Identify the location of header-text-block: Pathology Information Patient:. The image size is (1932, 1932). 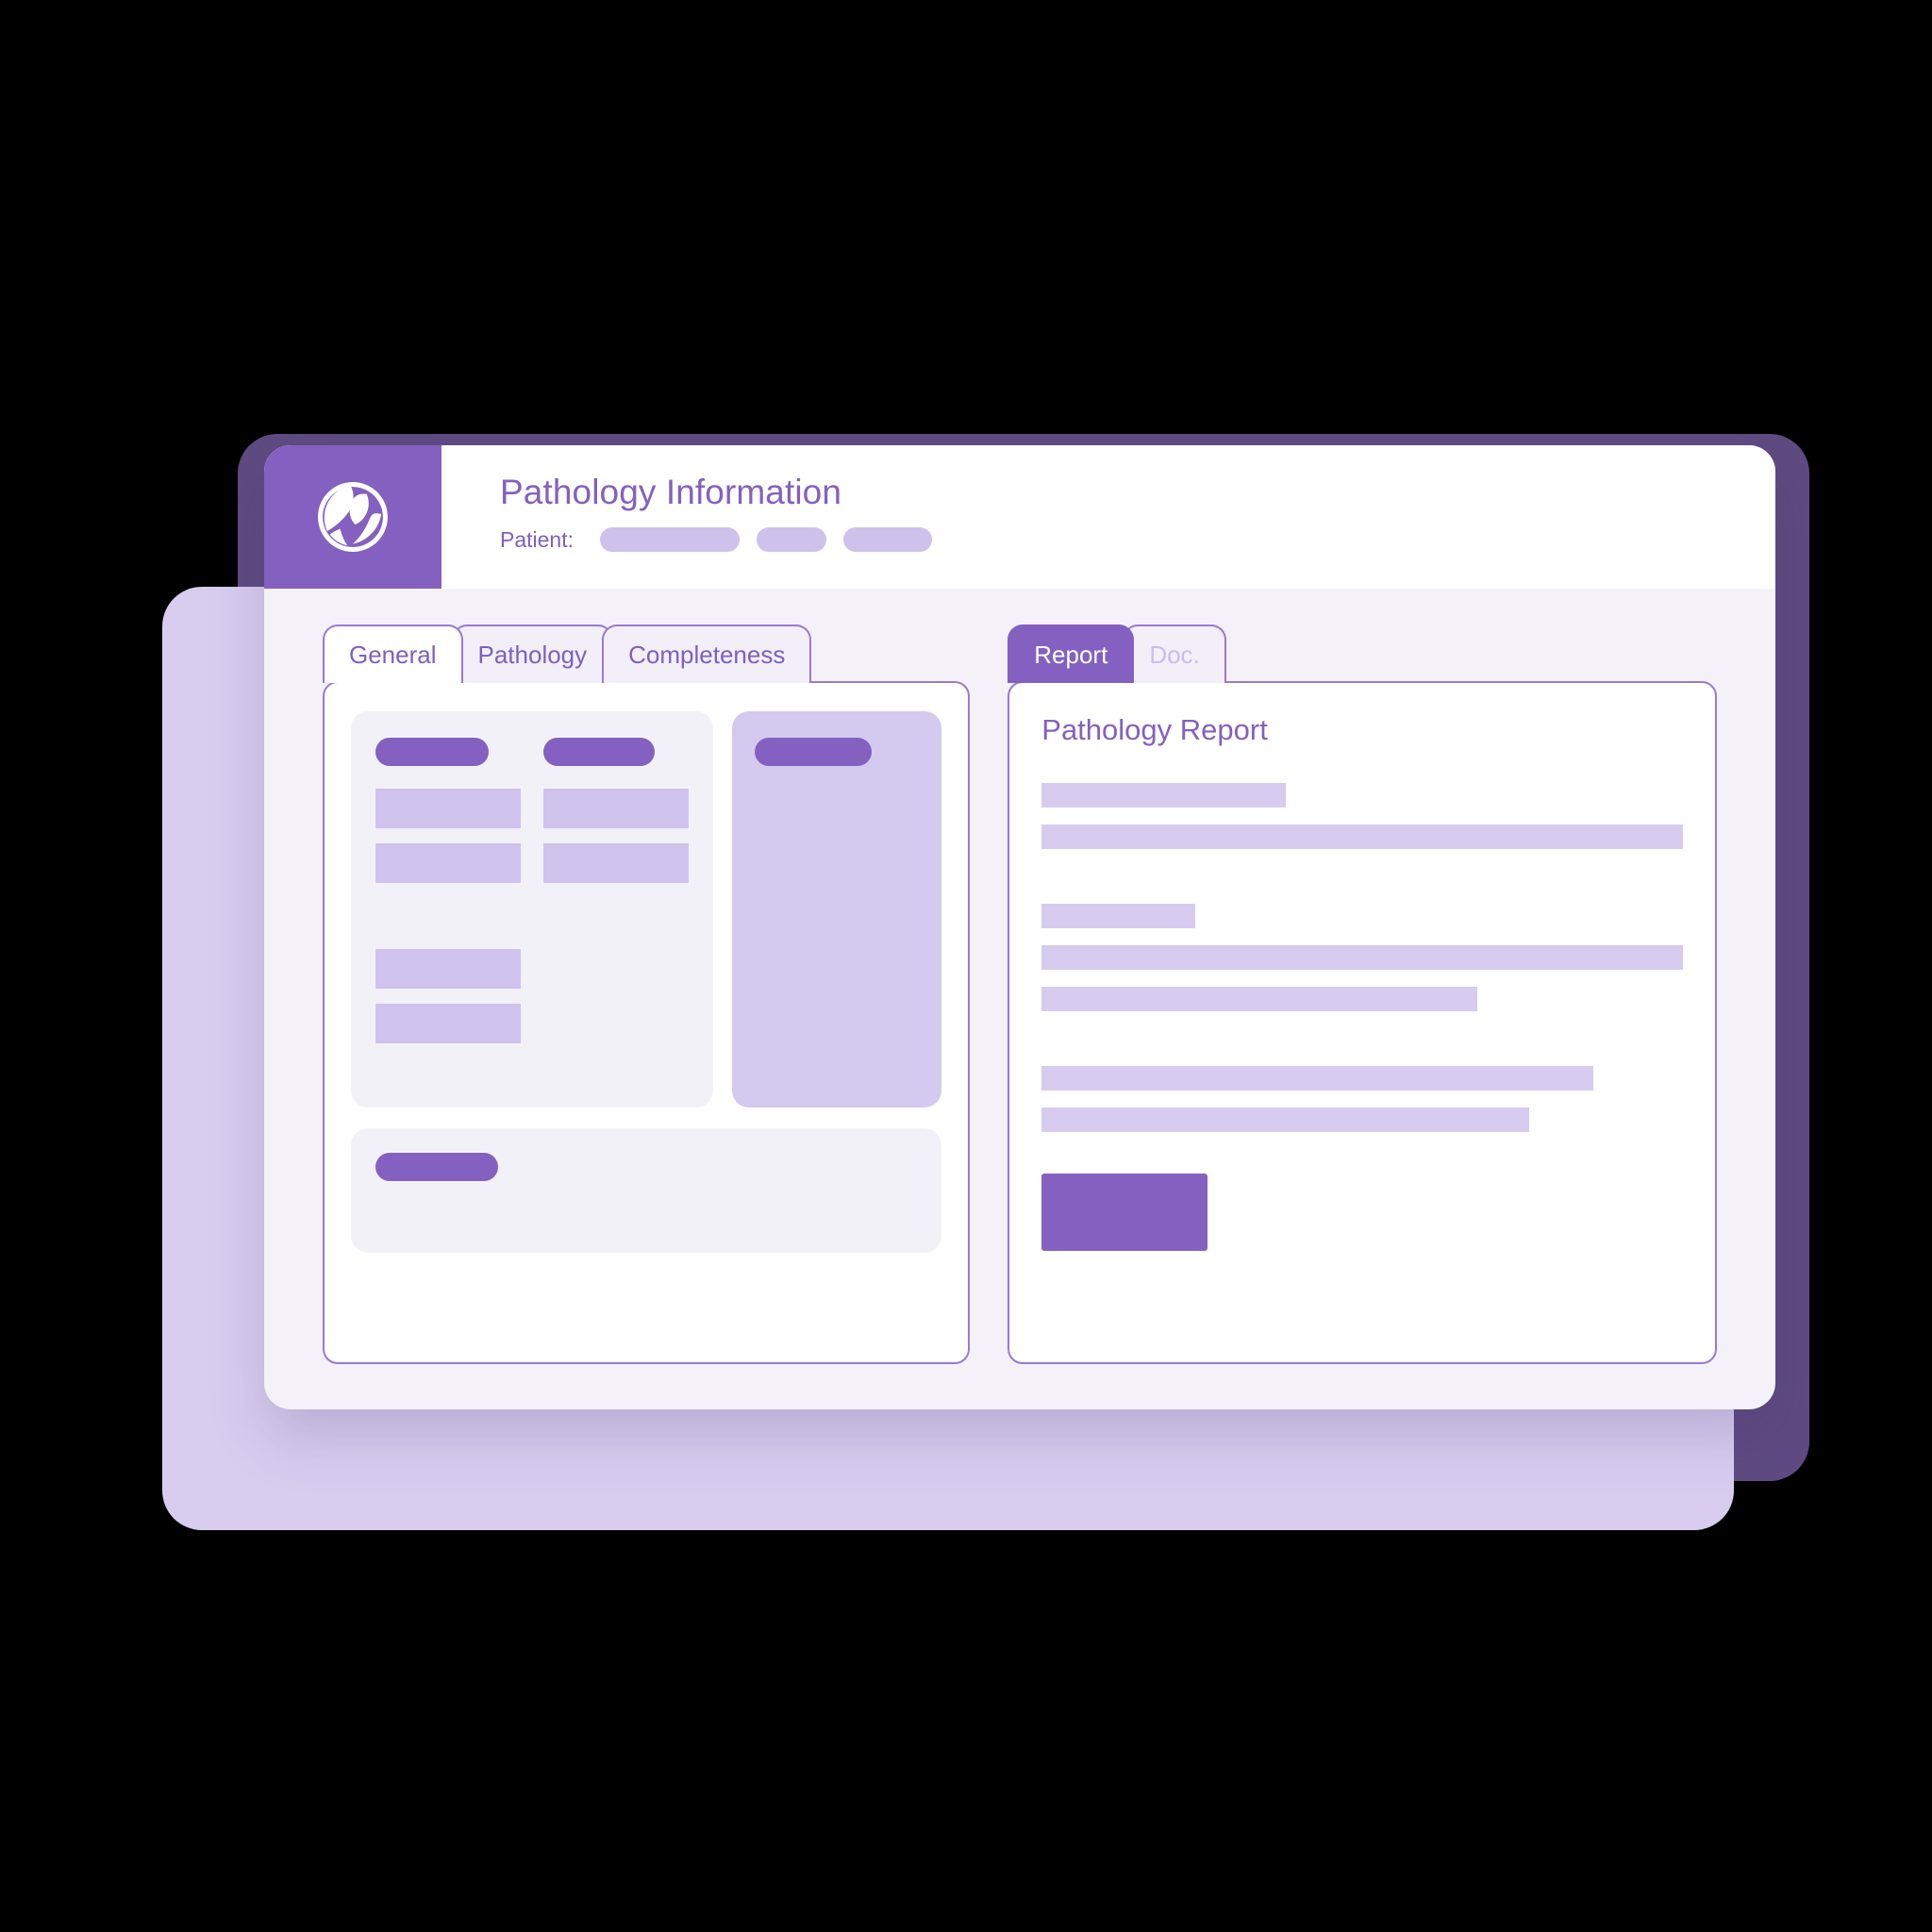
(1108, 517).